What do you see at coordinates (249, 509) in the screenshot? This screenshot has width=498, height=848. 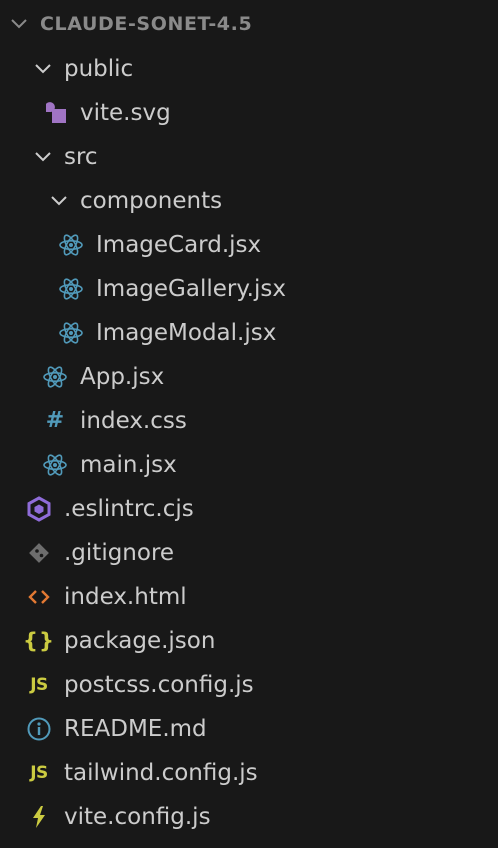 I see `tree-file-eslintrc: .eslintrc.cjs` at bounding box center [249, 509].